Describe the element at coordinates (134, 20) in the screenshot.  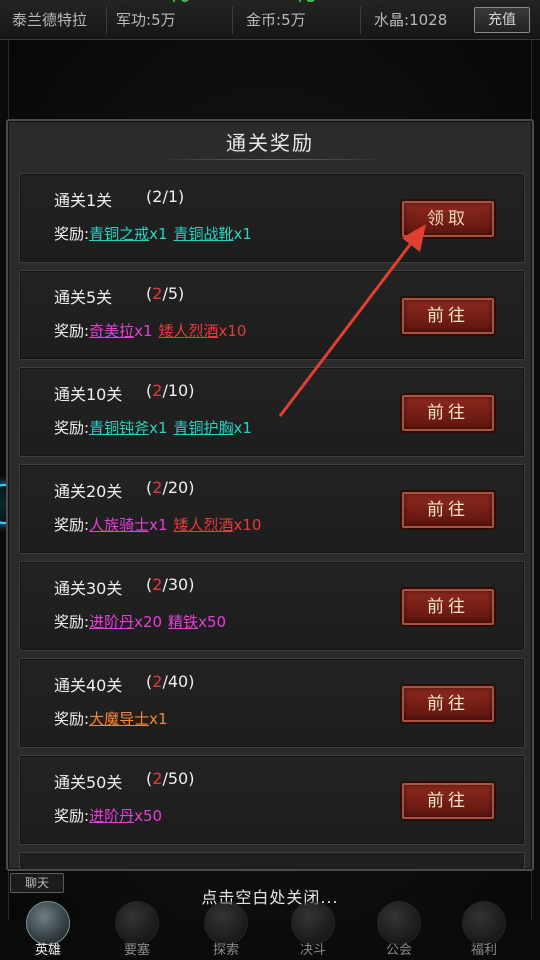
I see `military-merit-label: 军功:` at that location.